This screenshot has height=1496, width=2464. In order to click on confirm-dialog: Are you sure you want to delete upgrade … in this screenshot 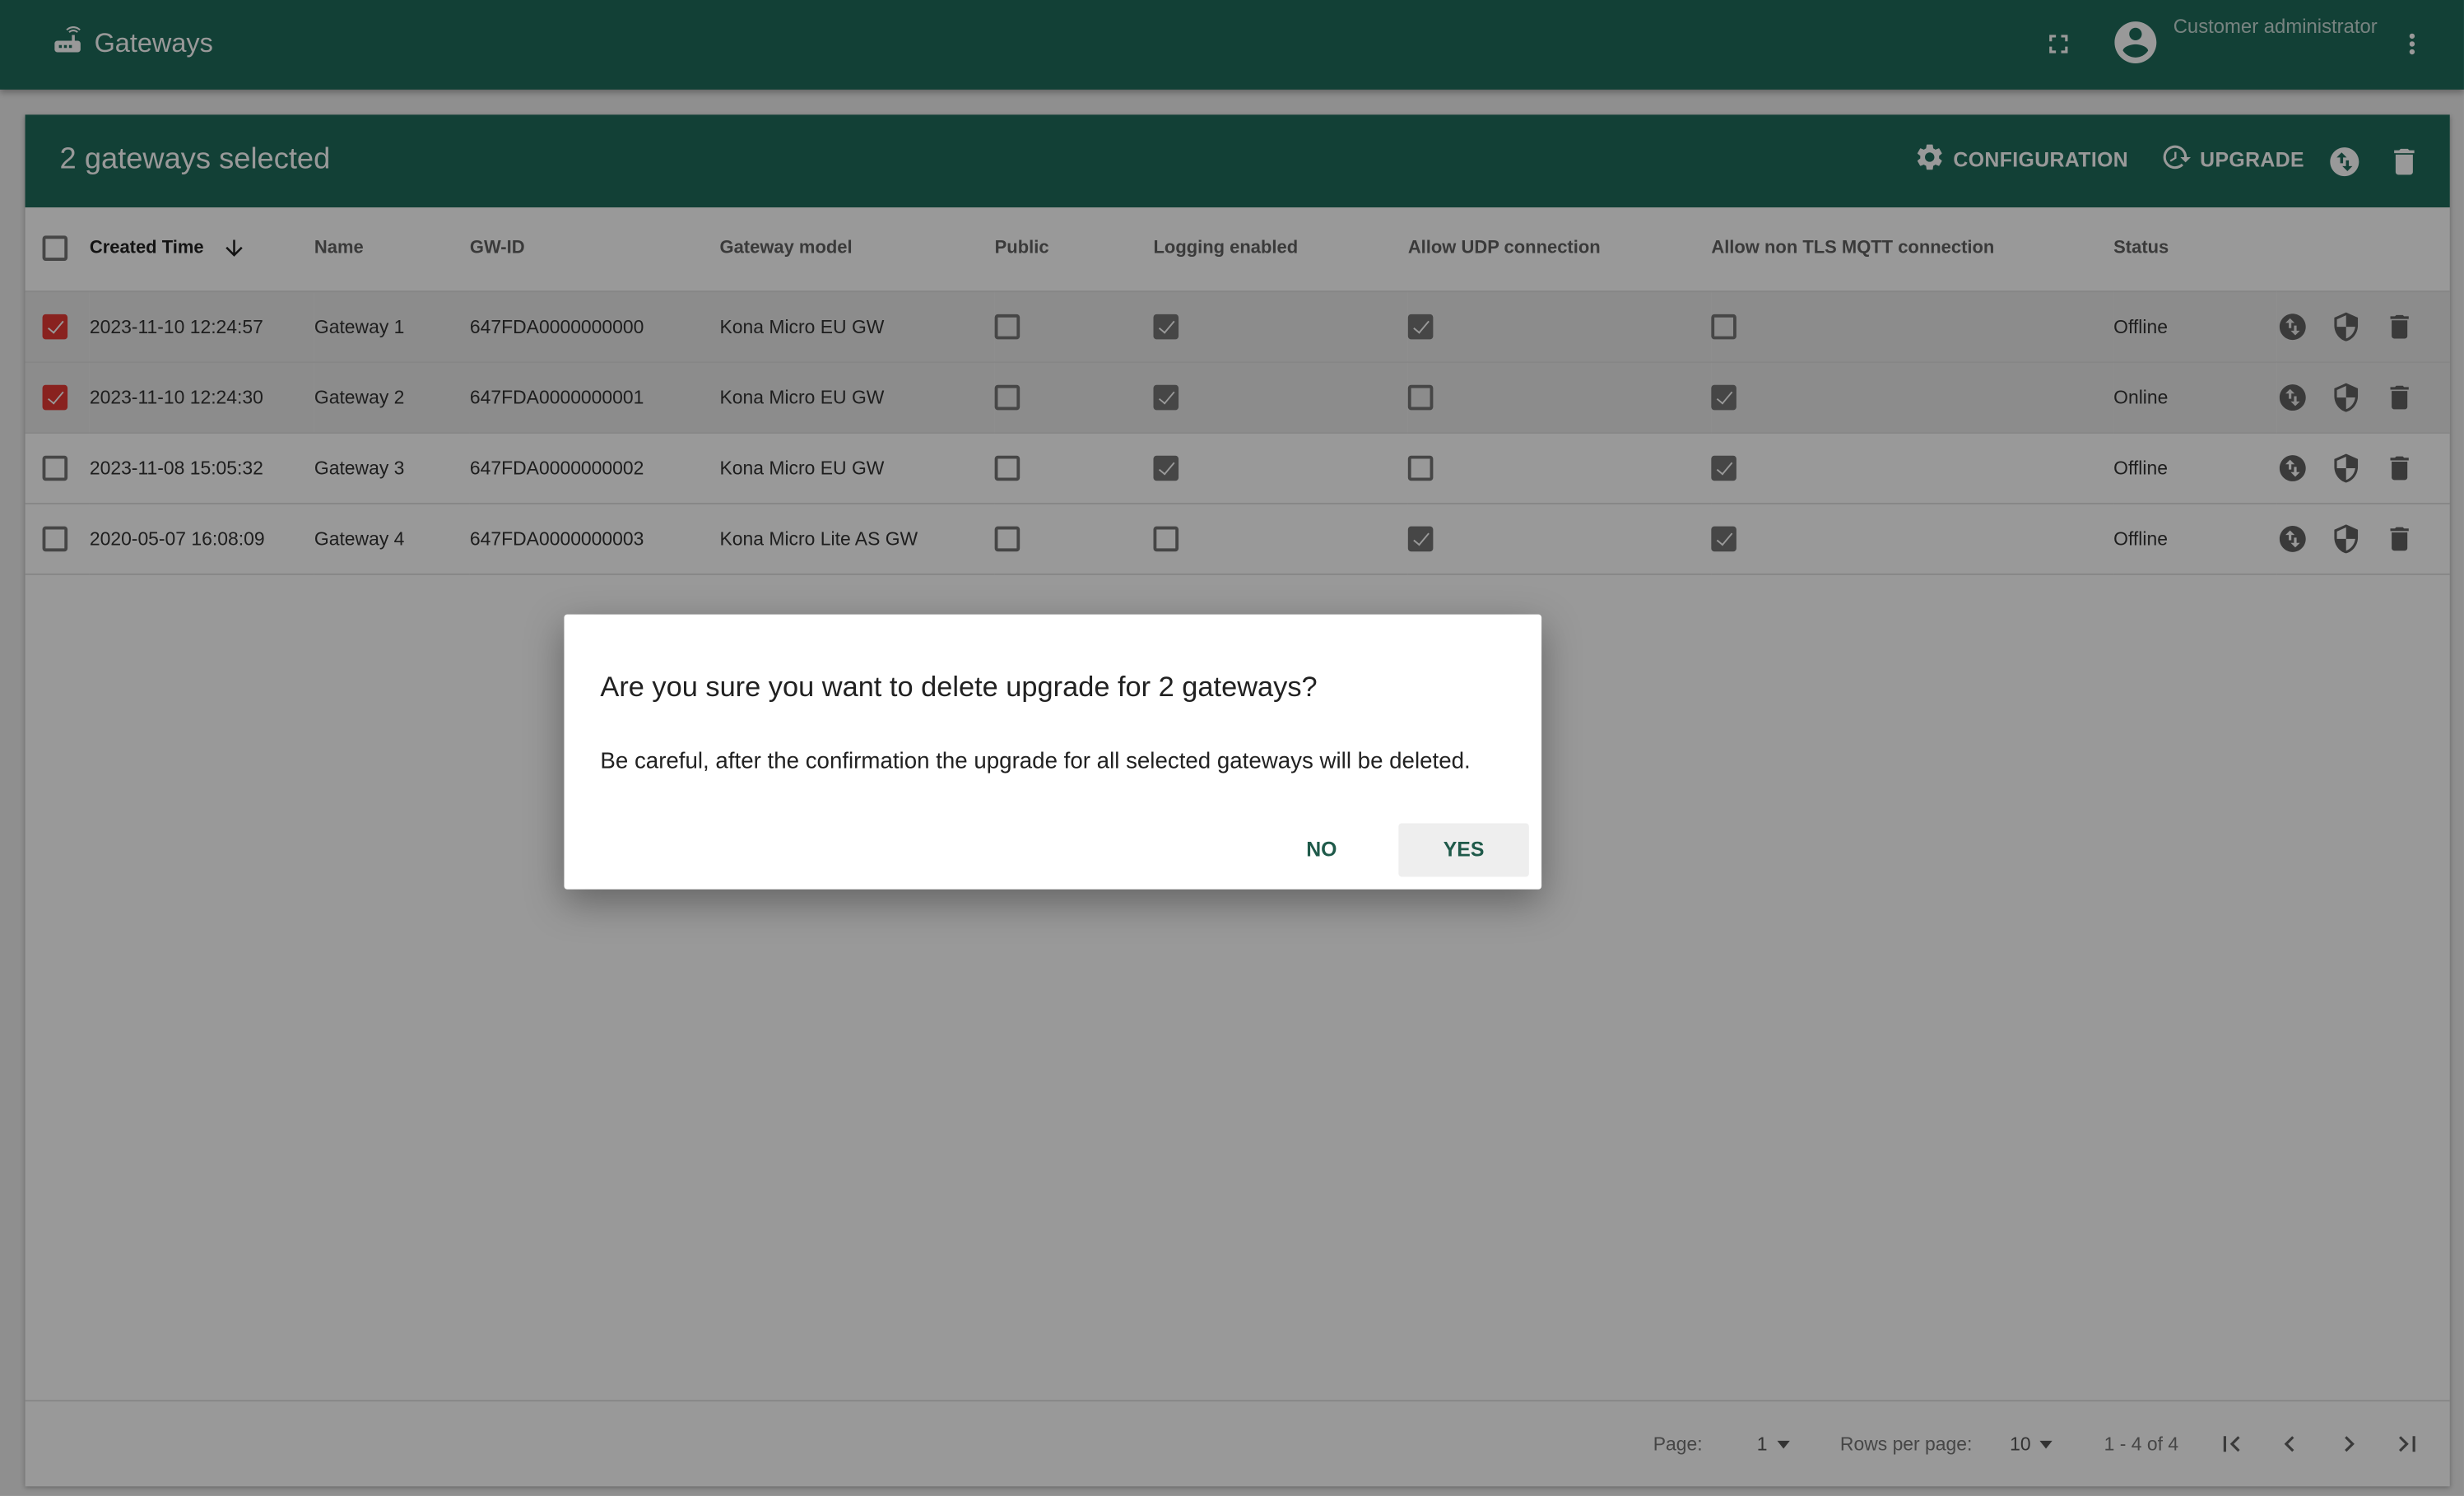, I will do `click(1053, 752)`.